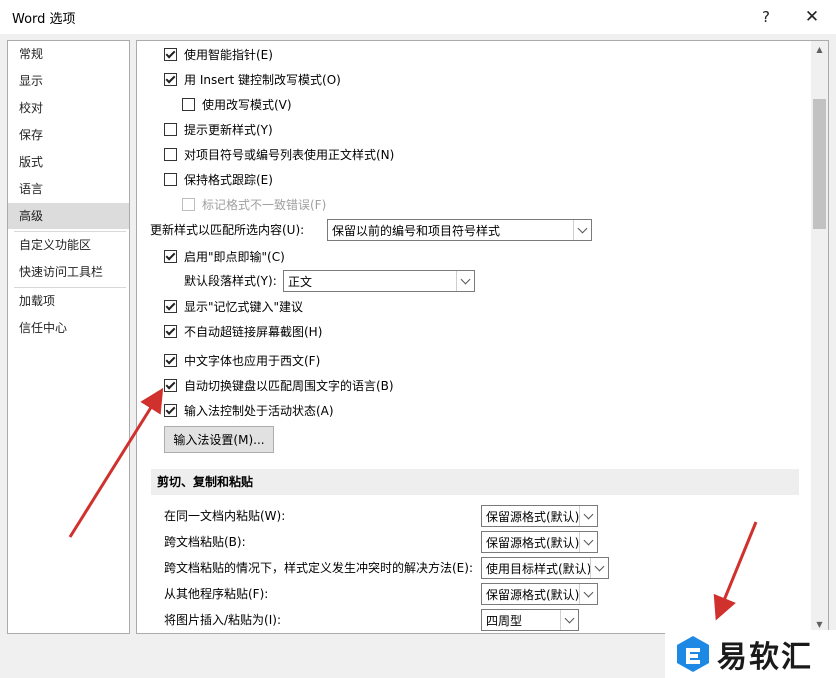  Describe the element at coordinates (68, 301) in the screenshot. I see `sidebar-item-addins: 加载项` at that location.